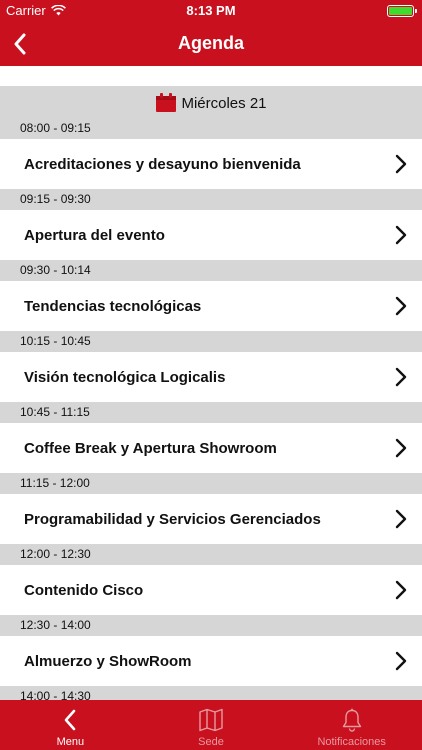 This screenshot has width=422, height=750. Describe the element at coordinates (211, 720) in the screenshot. I see `map-icon` at that location.